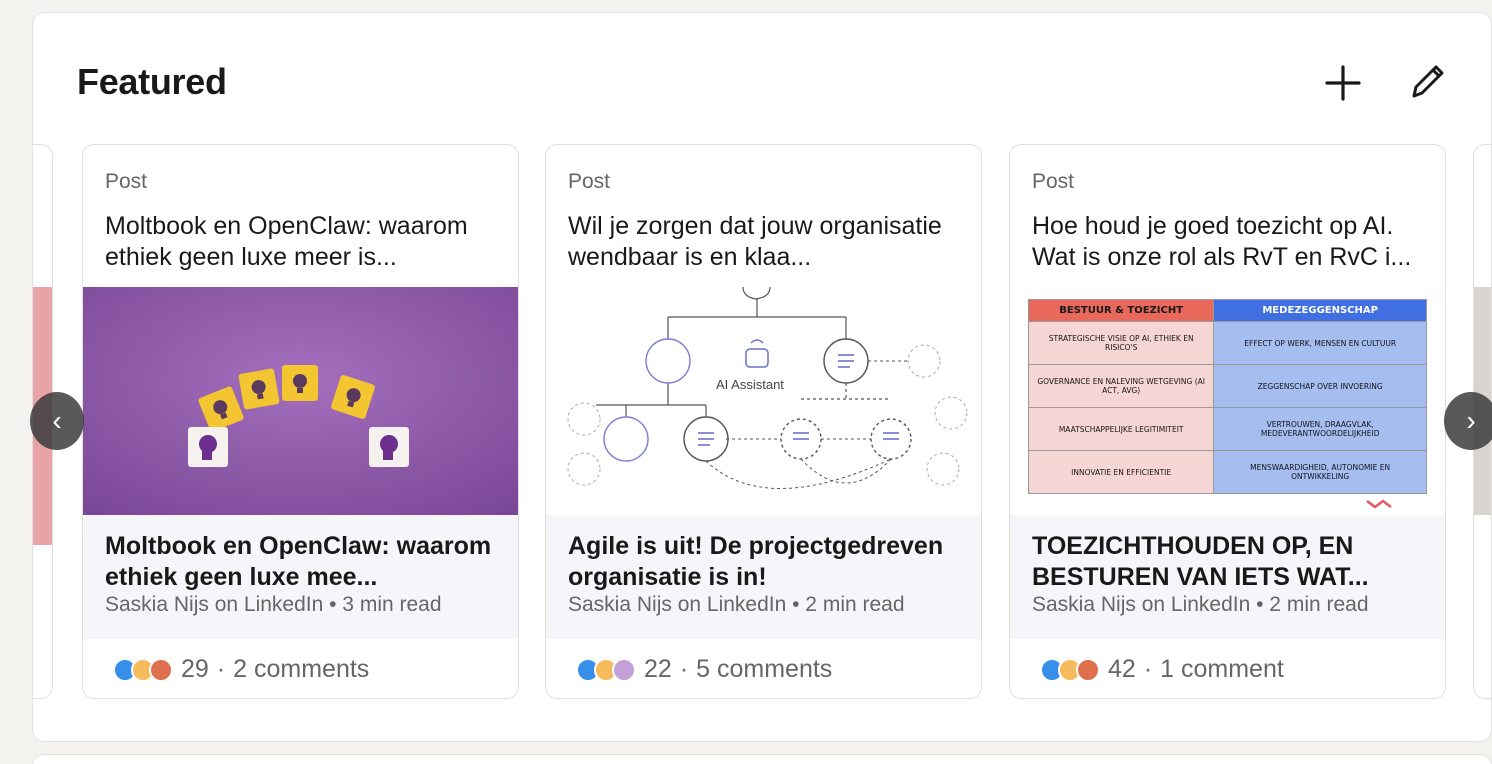 This screenshot has width=1492, height=764. I want to click on card-image-ai-network: AI Assistant, so click(763, 401).